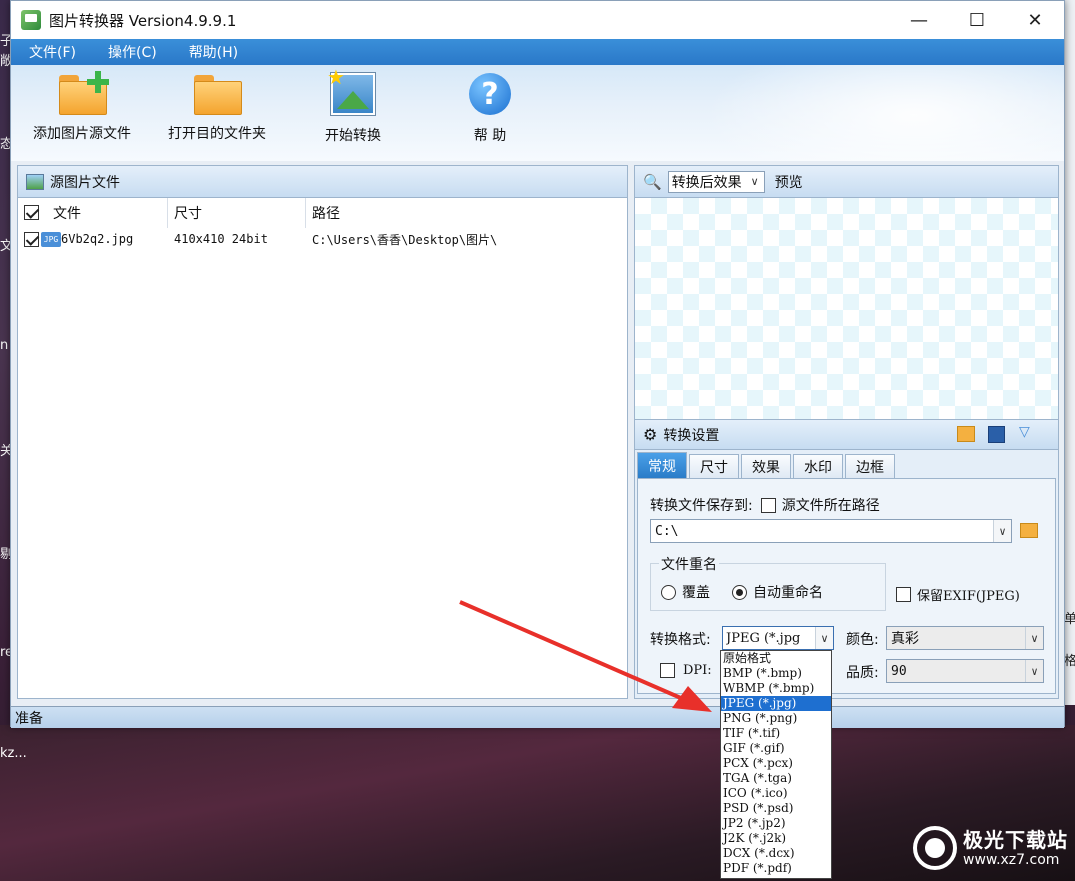  Describe the element at coordinates (846, 435) in the screenshot. I see `settings-panel-header: ⚙ 转换设置 ▽` at that location.